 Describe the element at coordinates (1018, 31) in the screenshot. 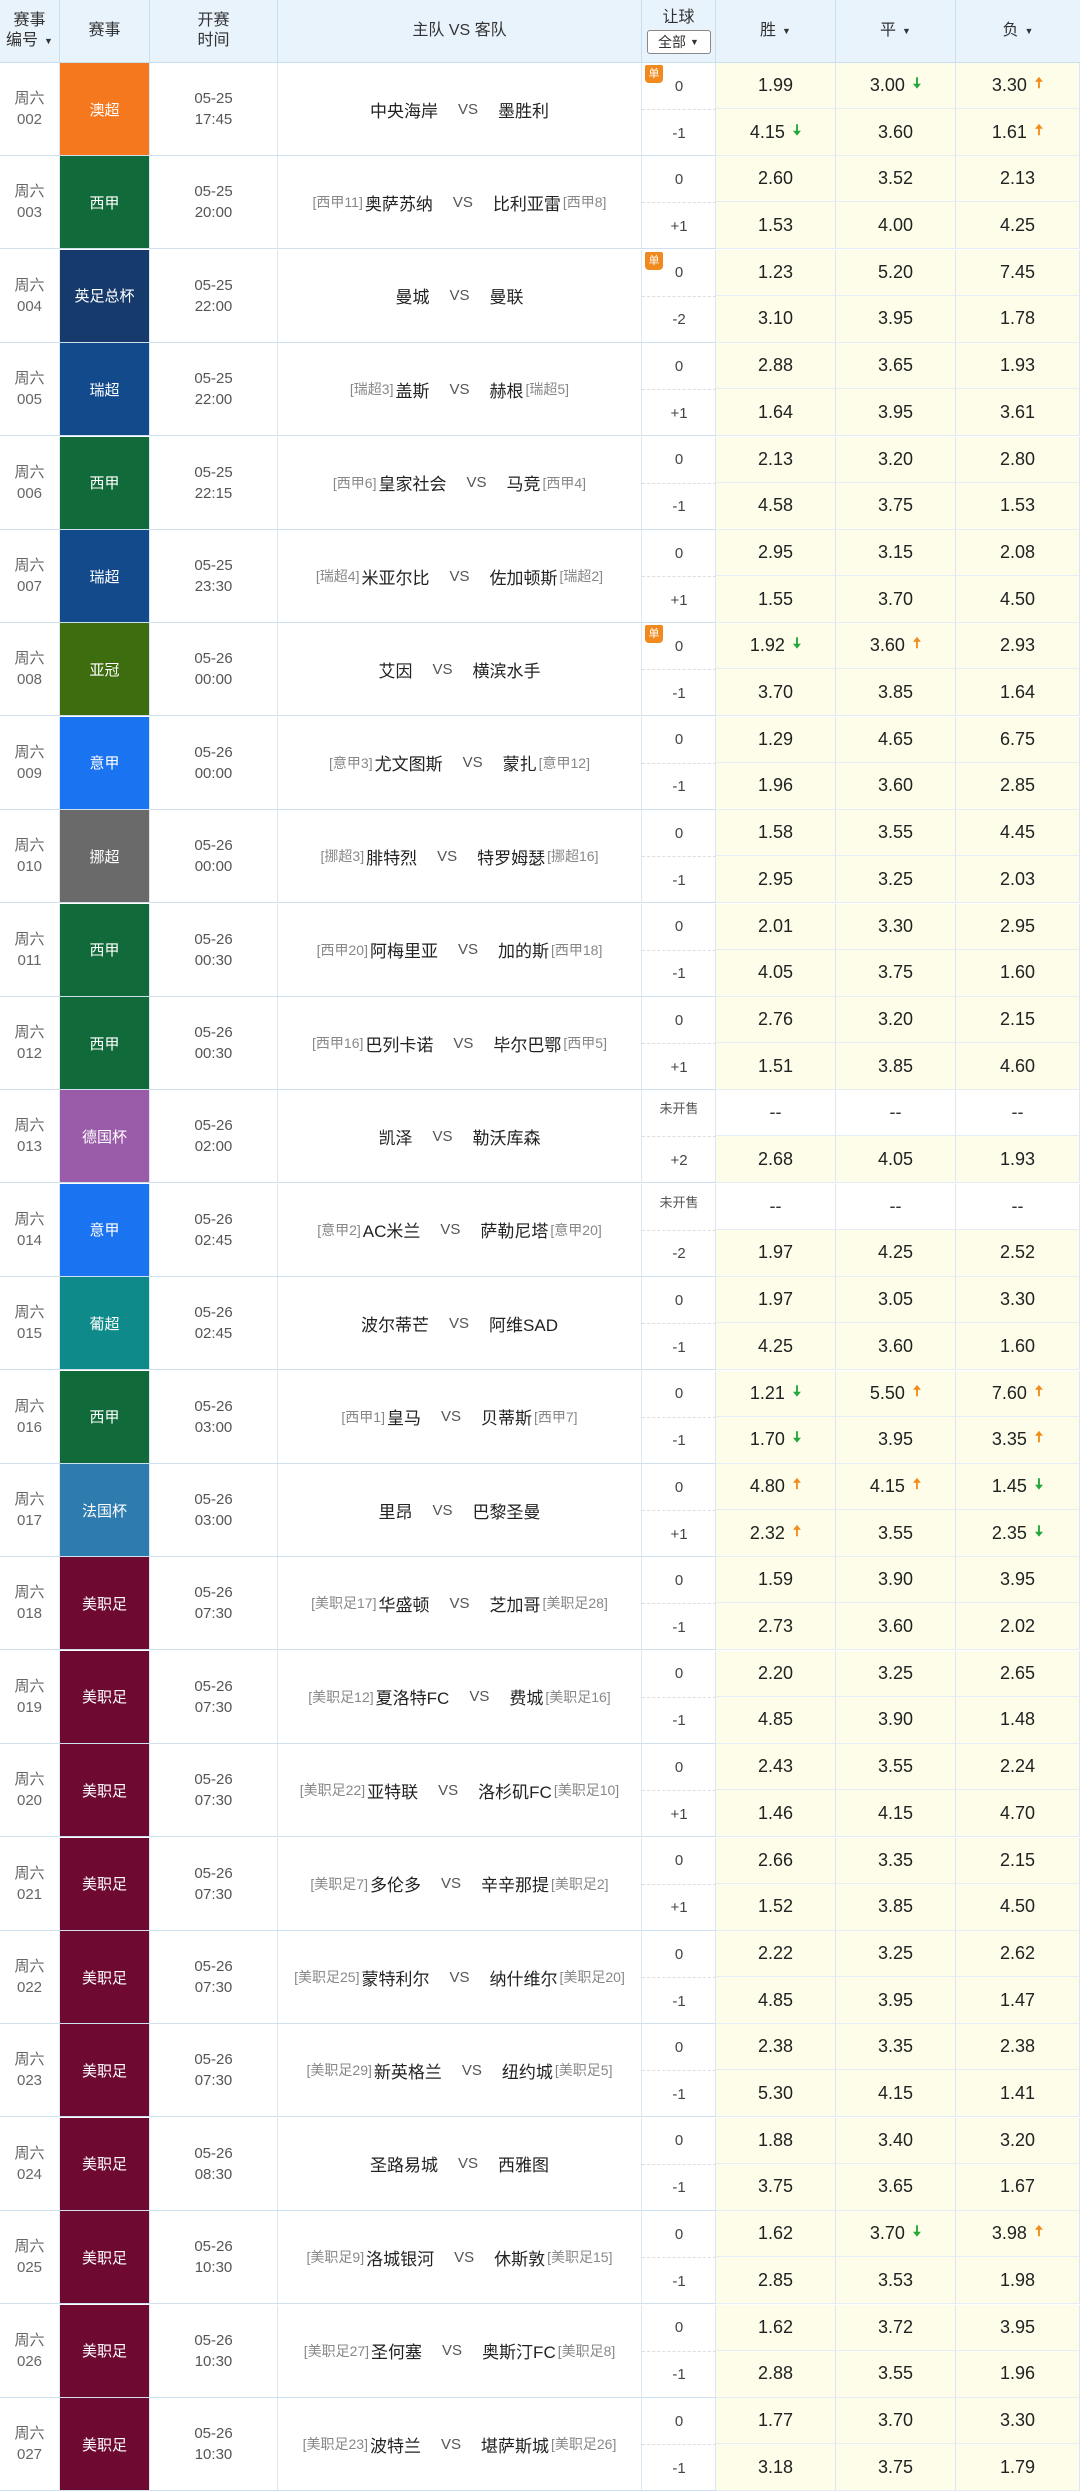

I see `header-lose-sort: 负 ▼` at that location.